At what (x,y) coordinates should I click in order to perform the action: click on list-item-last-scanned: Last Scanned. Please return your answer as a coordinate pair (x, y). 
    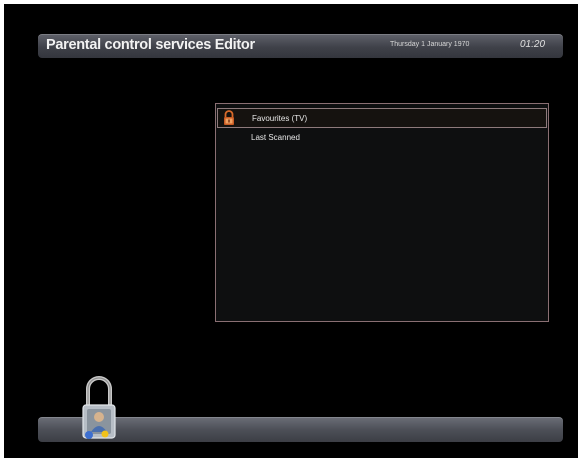
    Looking at the image, I should click on (382, 138).